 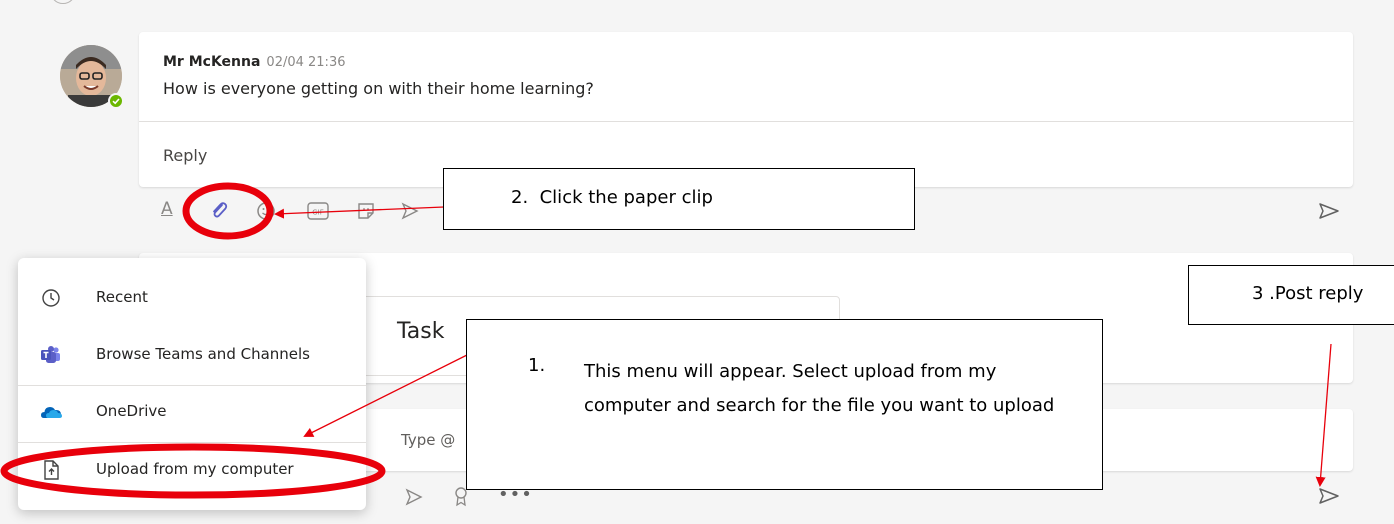 What do you see at coordinates (612, 197) in the screenshot?
I see `callout-step-2-text: 2. Click the paper clip` at bounding box center [612, 197].